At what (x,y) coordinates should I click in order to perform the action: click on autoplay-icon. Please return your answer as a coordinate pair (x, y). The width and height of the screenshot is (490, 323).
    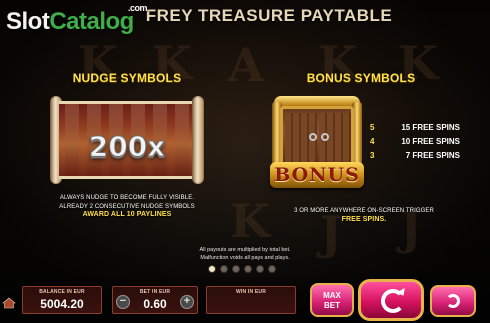
    Looking at the image, I should click on (453, 301).